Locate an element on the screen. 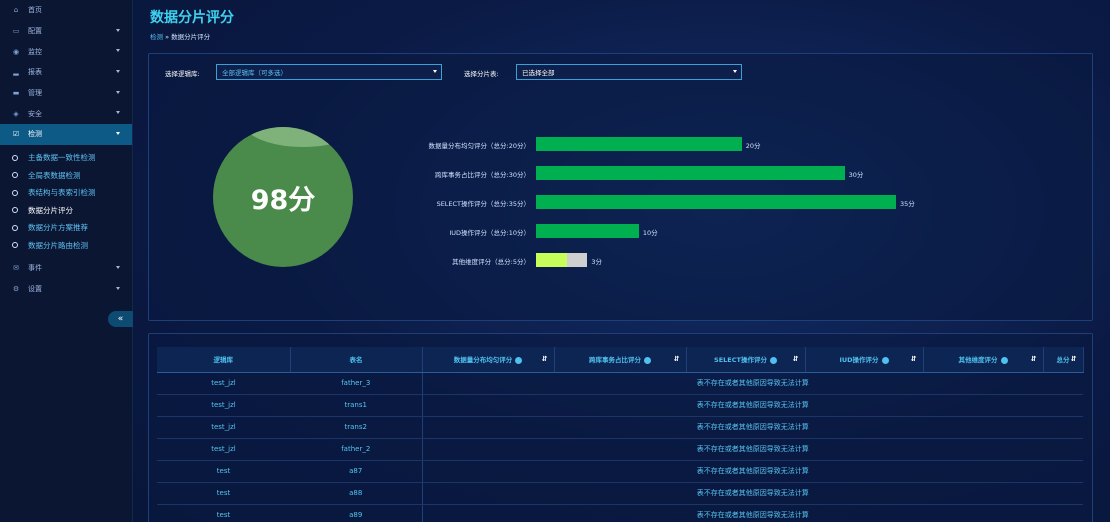  breadcrumb: 检测 » 数据分片评分 is located at coordinates (180, 36).